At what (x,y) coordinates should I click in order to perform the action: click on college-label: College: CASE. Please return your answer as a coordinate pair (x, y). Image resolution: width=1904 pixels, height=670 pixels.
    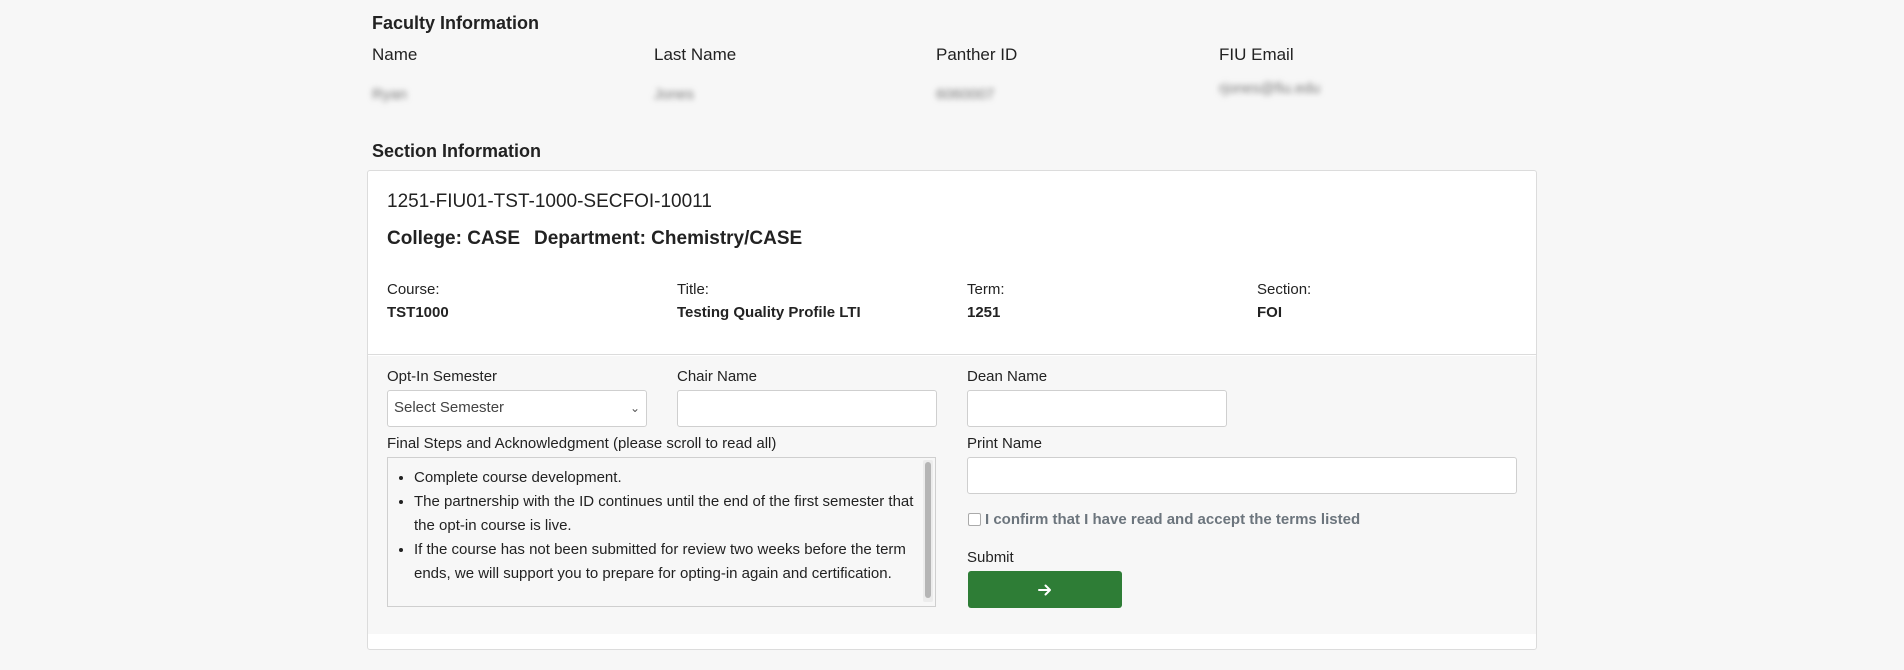
    Looking at the image, I should click on (454, 238).